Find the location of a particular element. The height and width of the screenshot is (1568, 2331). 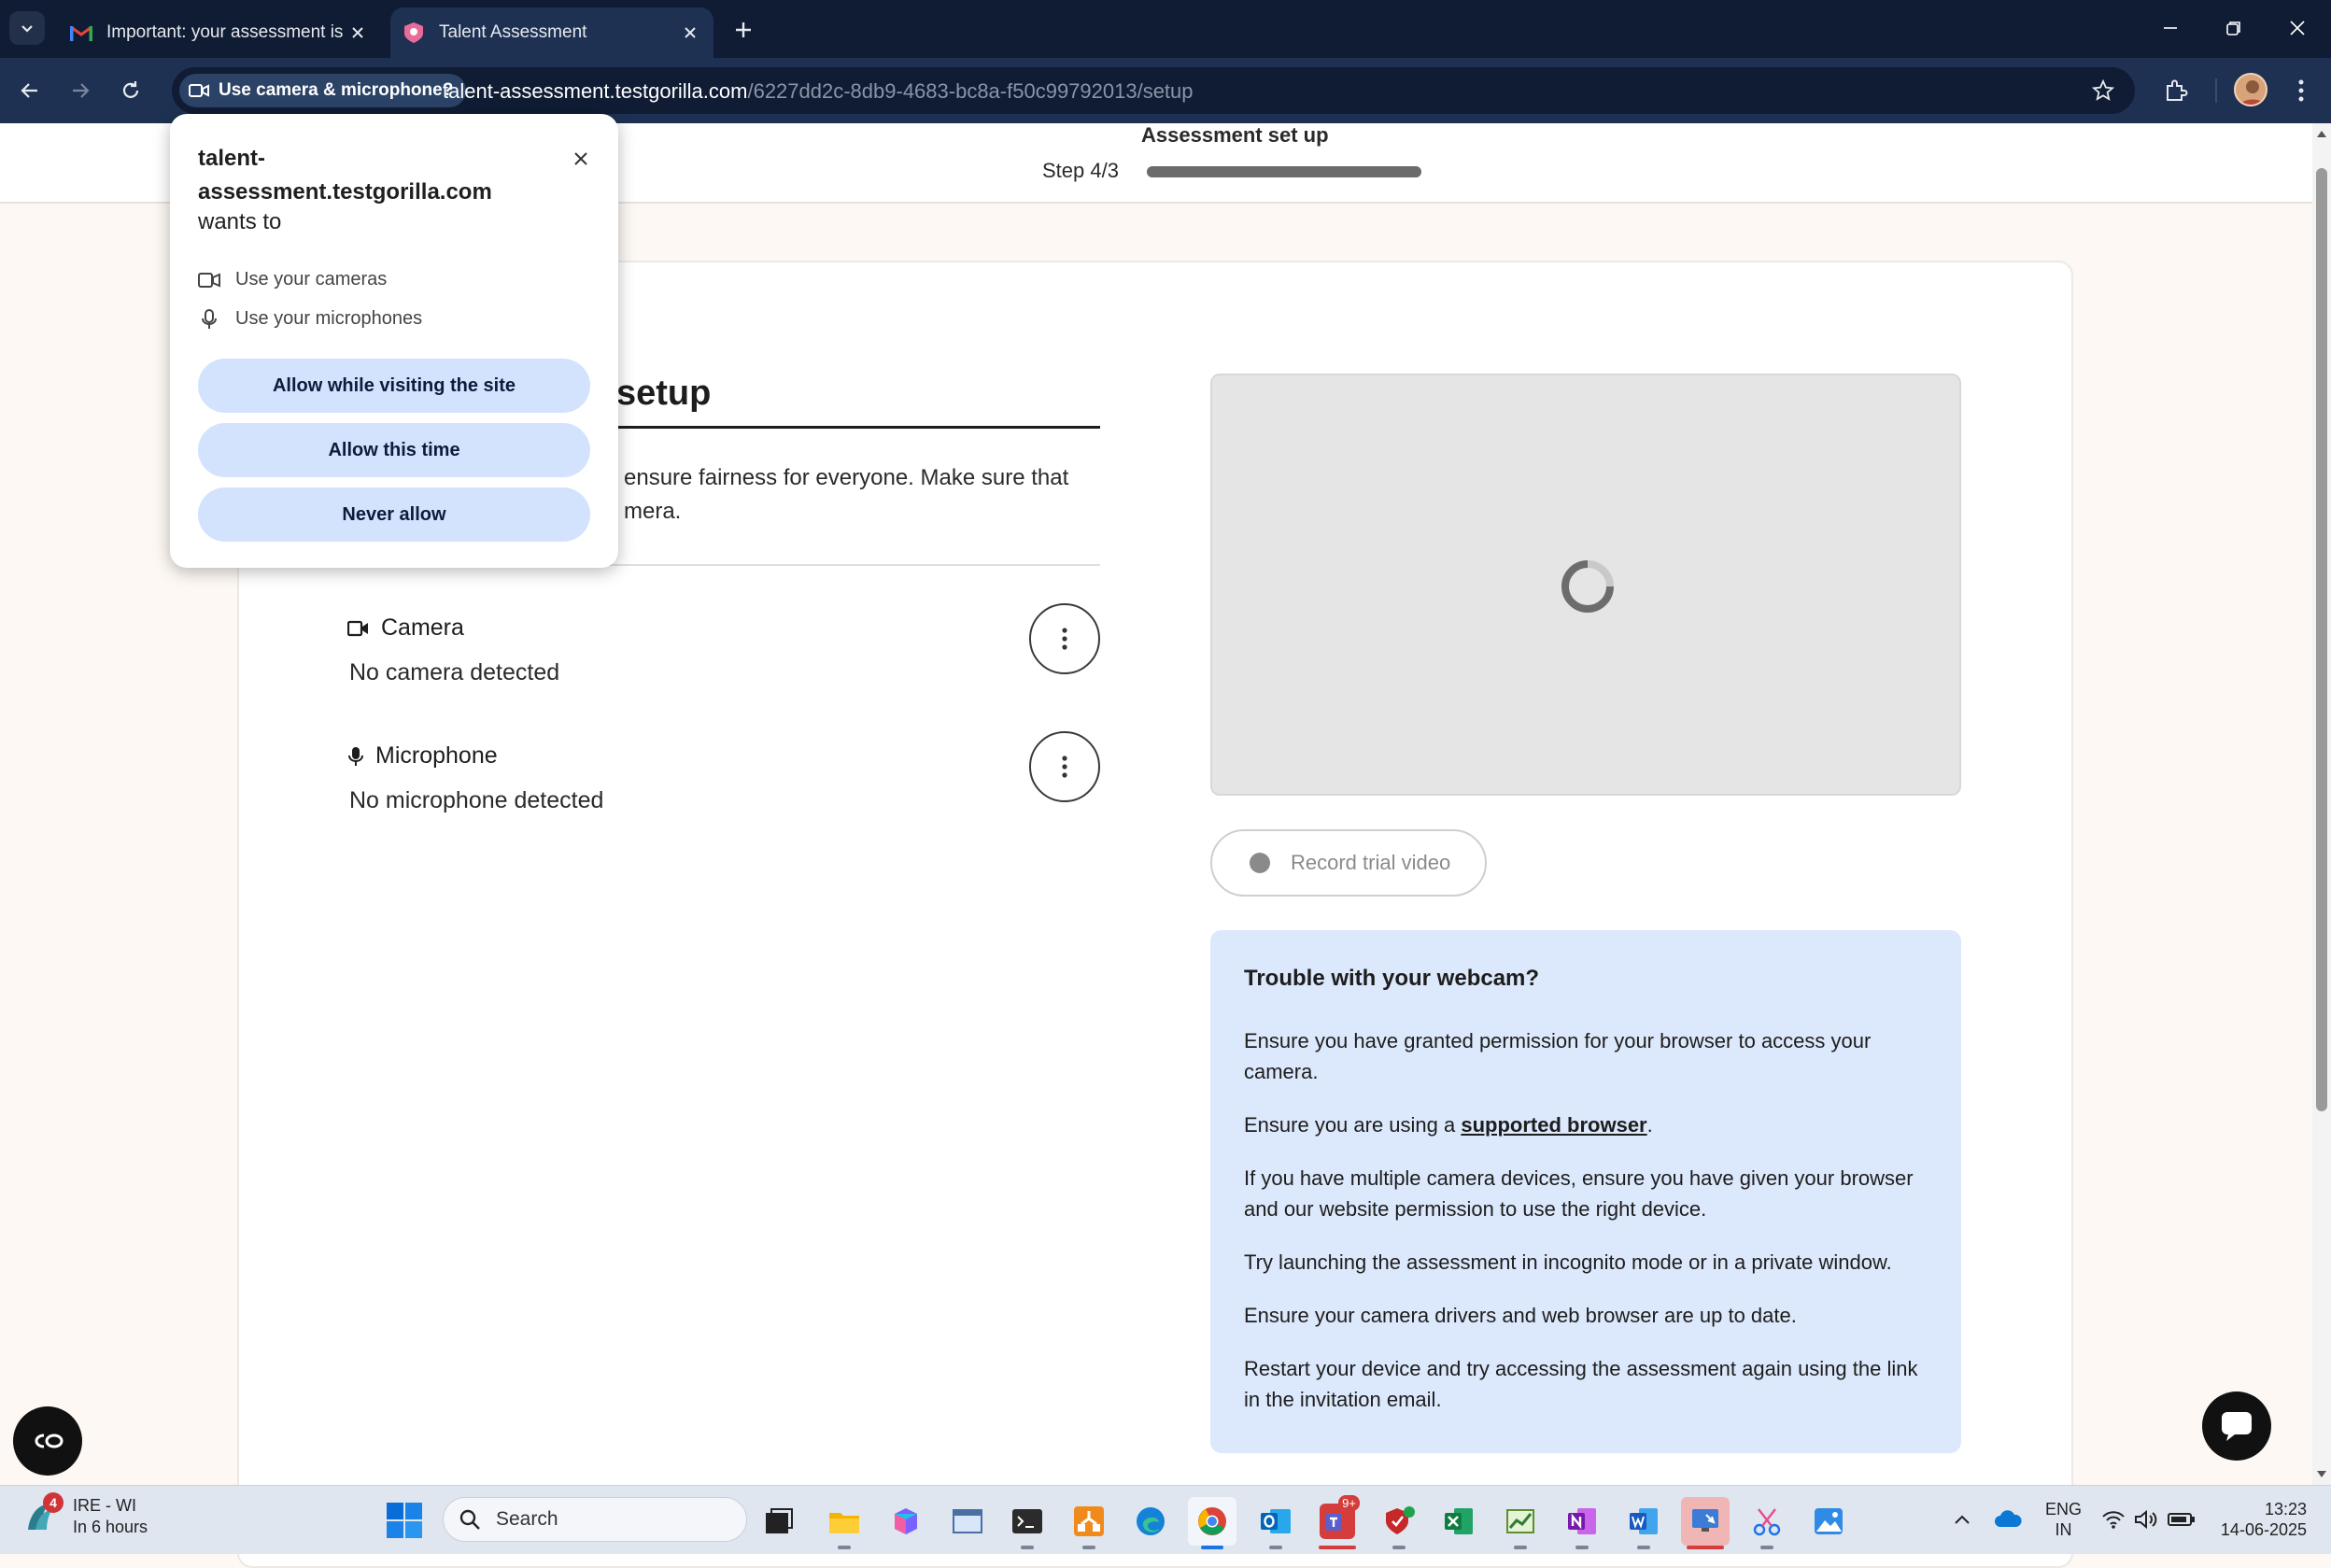

tab-gmail: Important: your assessment is w is located at coordinates (219, 32).